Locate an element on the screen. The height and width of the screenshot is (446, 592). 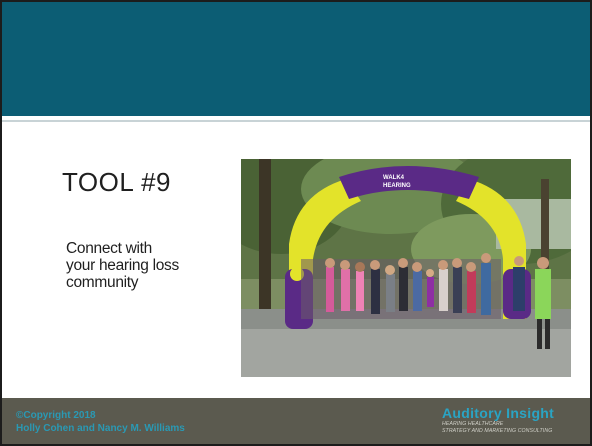
body-line: Connect with is located at coordinates (109, 248).